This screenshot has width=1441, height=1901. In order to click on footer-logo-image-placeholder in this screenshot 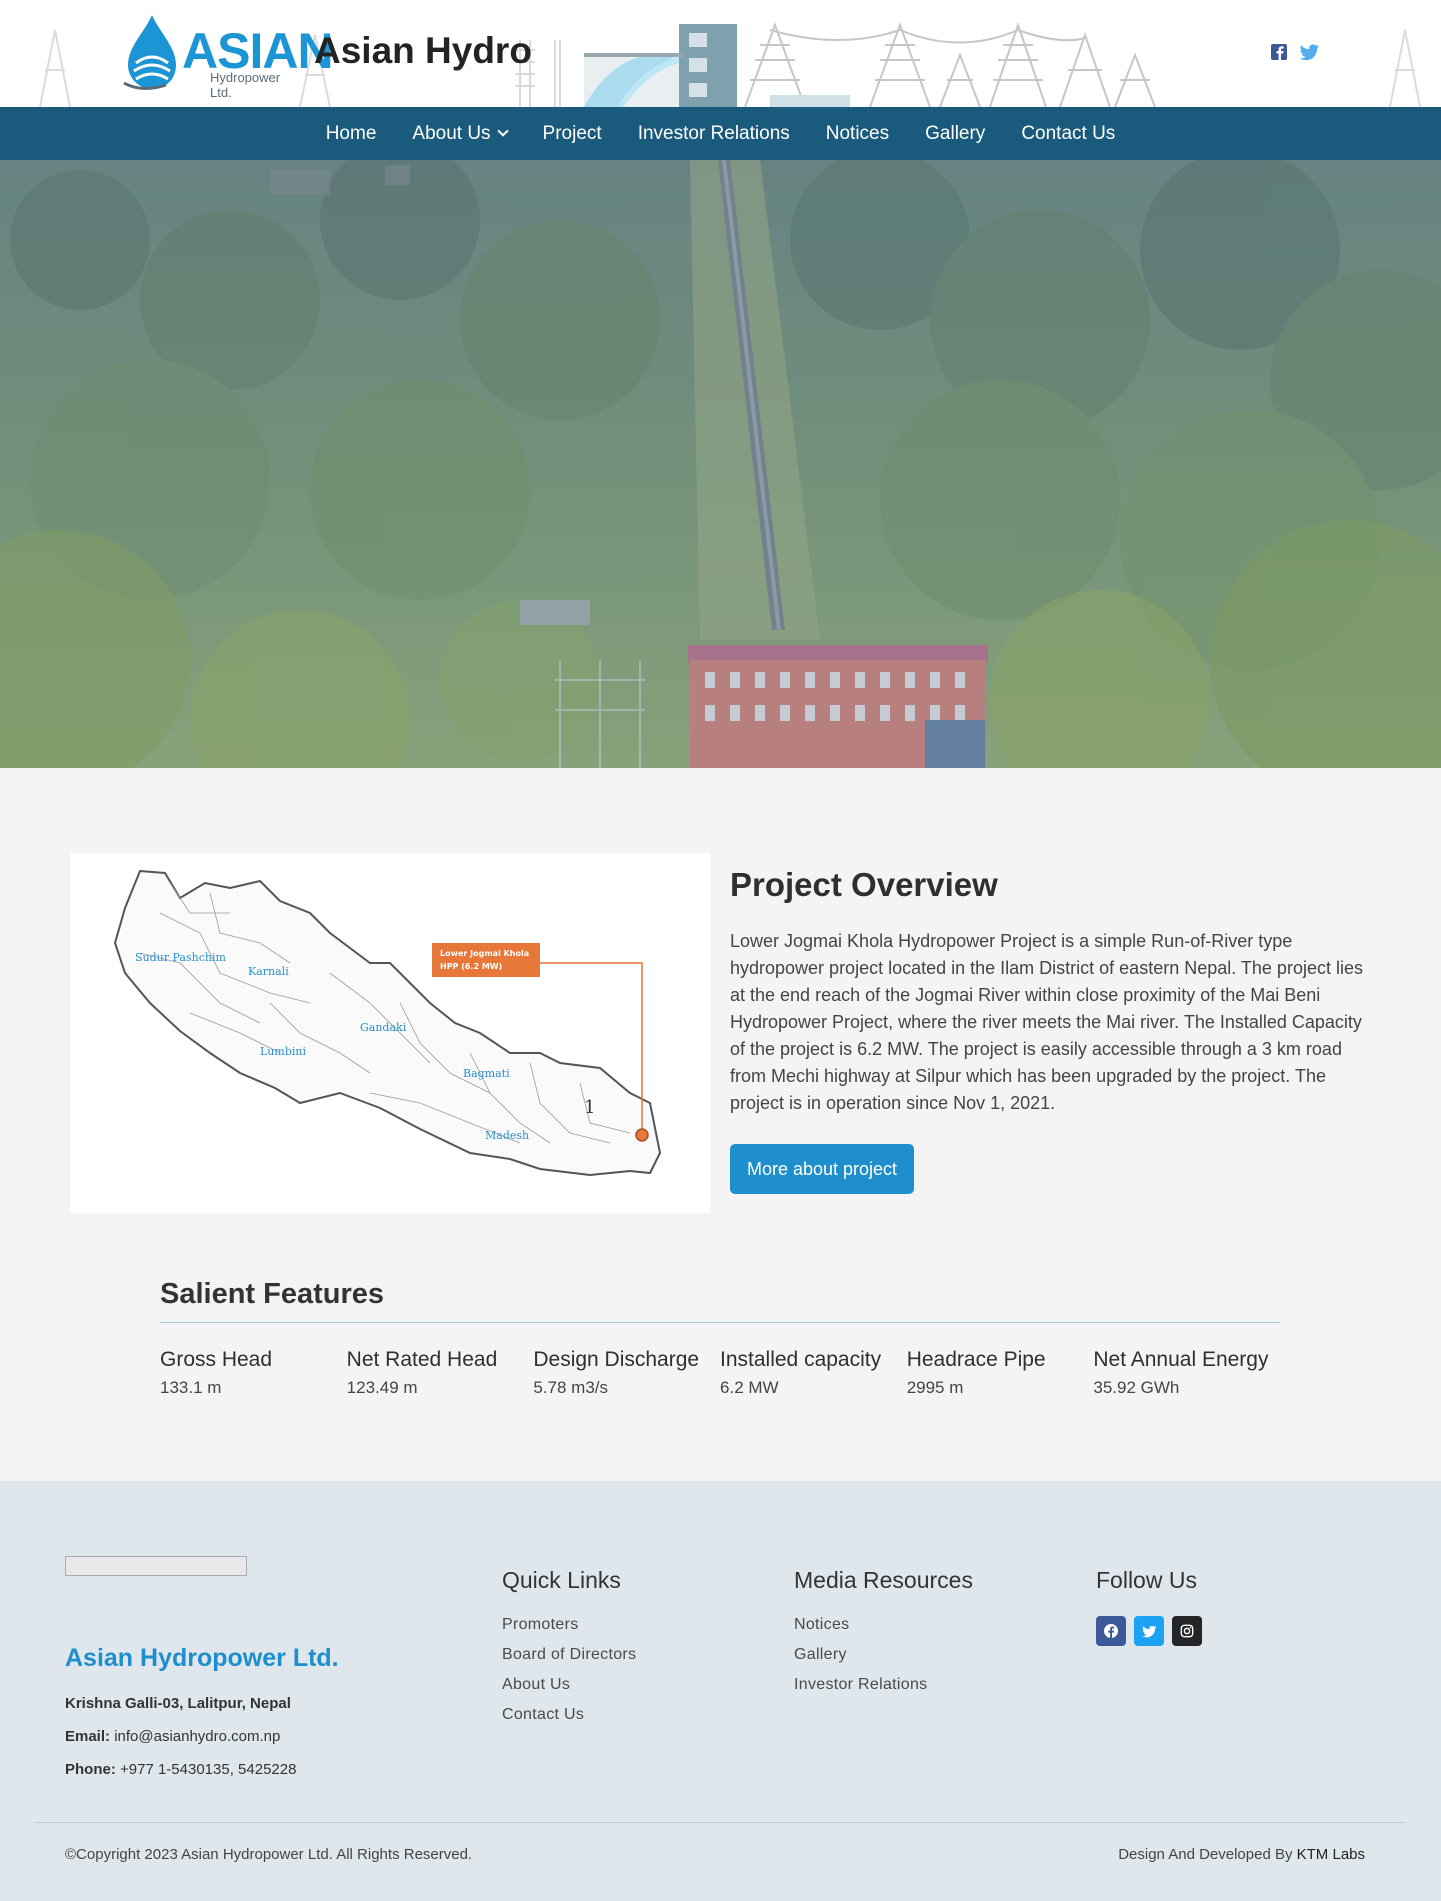, I will do `click(156, 1566)`.